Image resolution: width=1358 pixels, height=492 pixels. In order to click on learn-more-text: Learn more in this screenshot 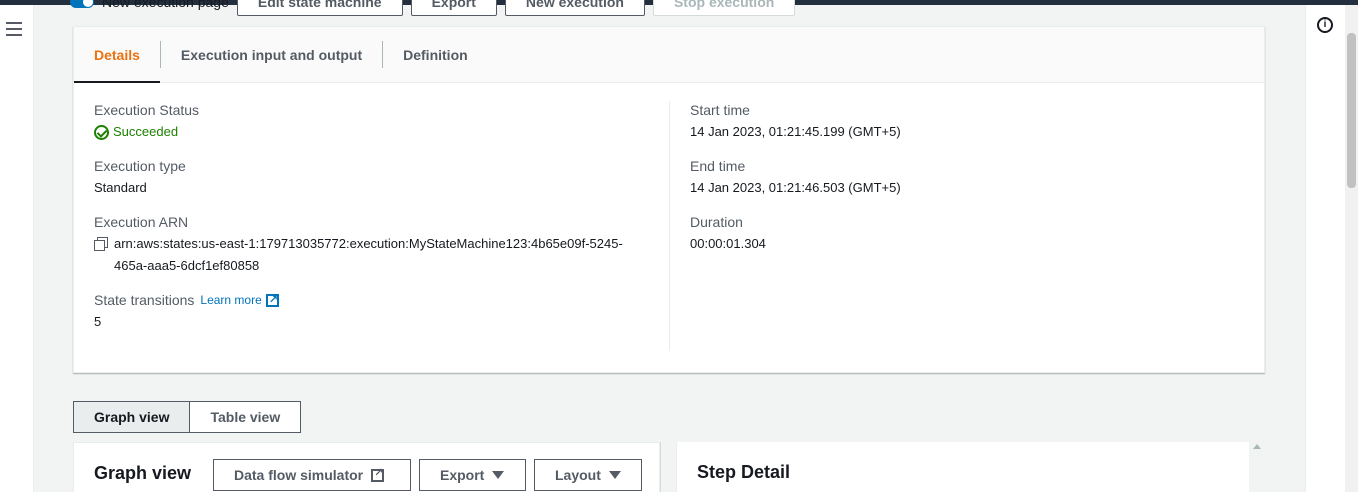, I will do `click(230, 300)`.